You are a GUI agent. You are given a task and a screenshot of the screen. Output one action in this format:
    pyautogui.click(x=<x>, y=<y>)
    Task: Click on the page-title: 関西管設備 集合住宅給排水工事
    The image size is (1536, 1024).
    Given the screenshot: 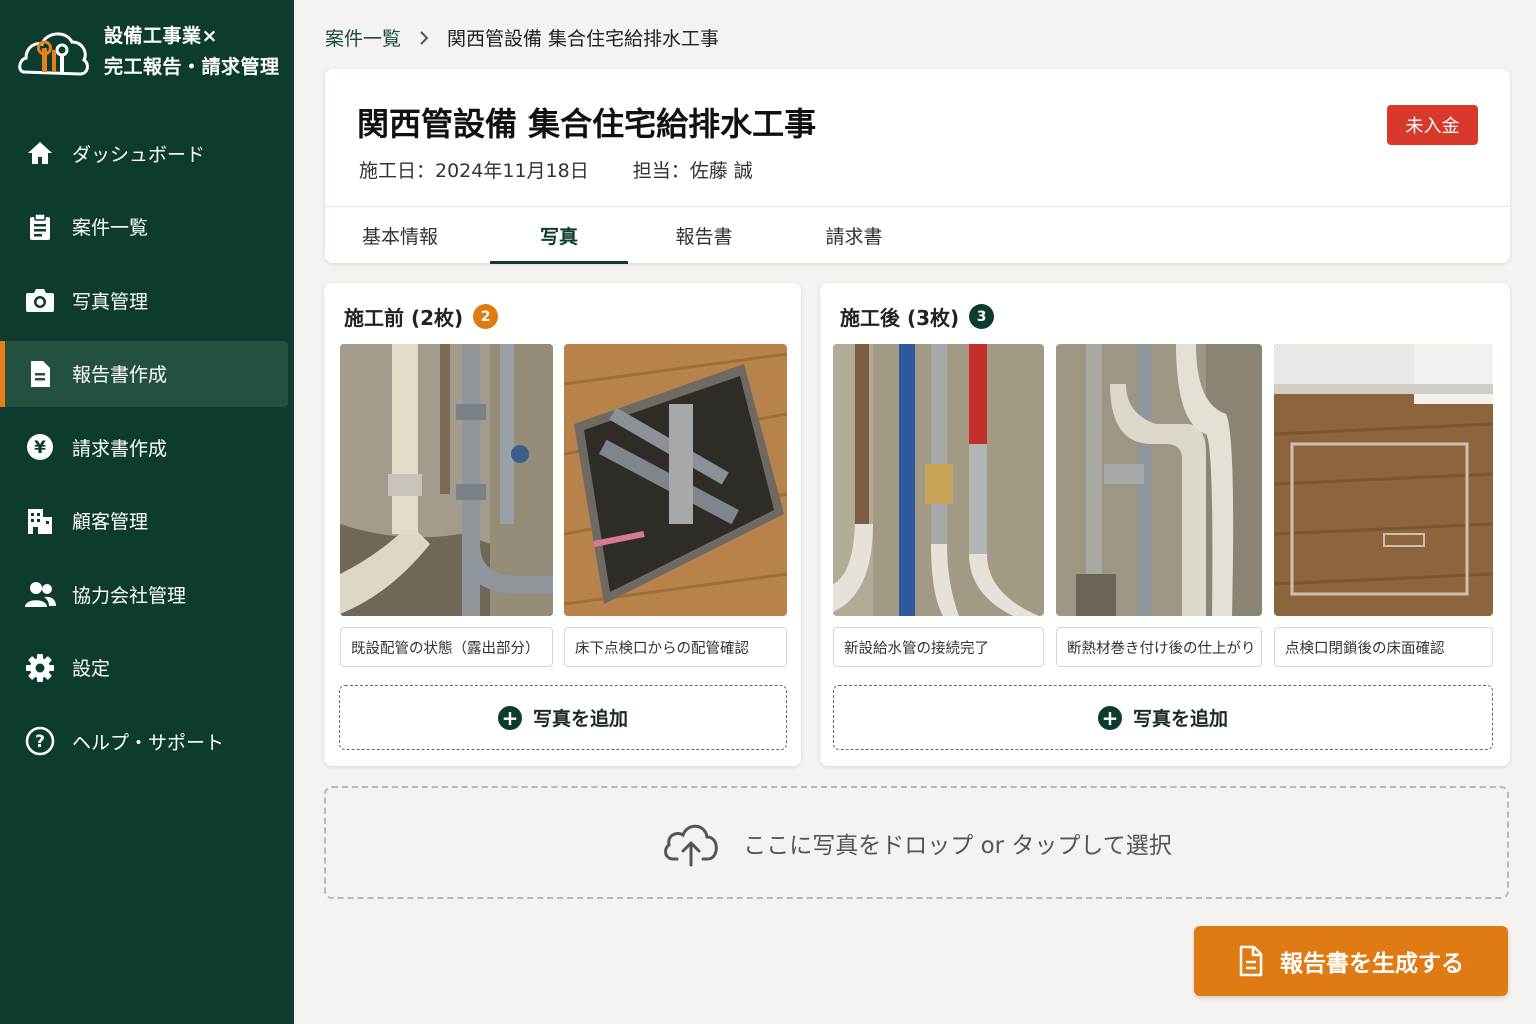 What is the action you would take?
    pyautogui.click(x=587, y=124)
    